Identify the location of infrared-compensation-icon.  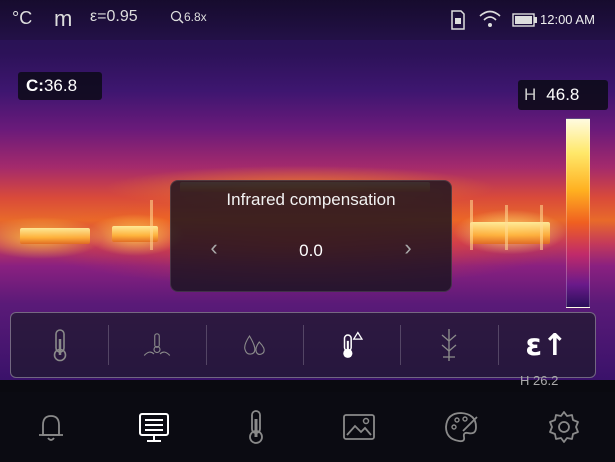
(352, 344).